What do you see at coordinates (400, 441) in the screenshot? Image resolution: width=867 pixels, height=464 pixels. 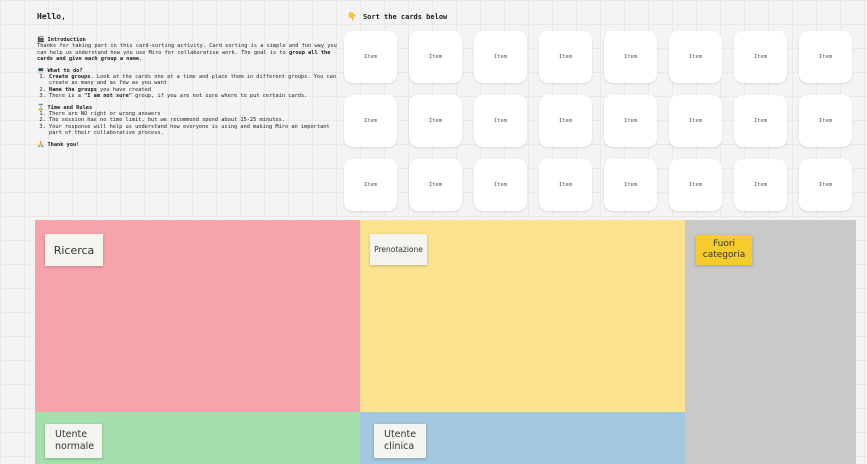 I see `group-label-utente-clinica: Utente clinica` at bounding box center [400, 441].